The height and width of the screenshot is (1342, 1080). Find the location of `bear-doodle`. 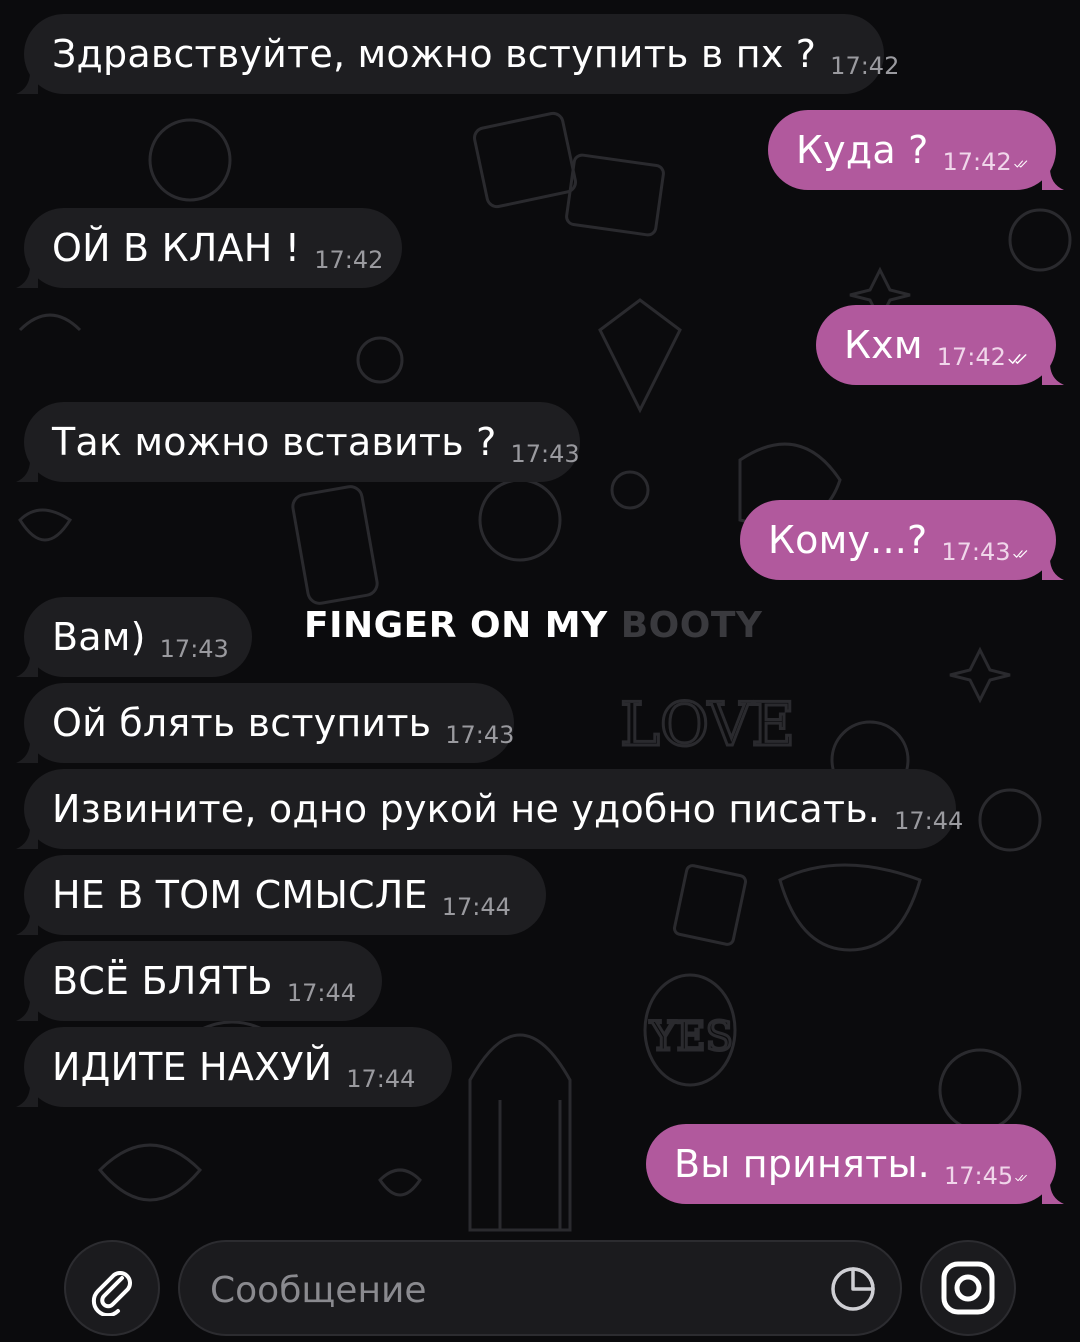

bear-doodle is located at coordinates (190, 160).